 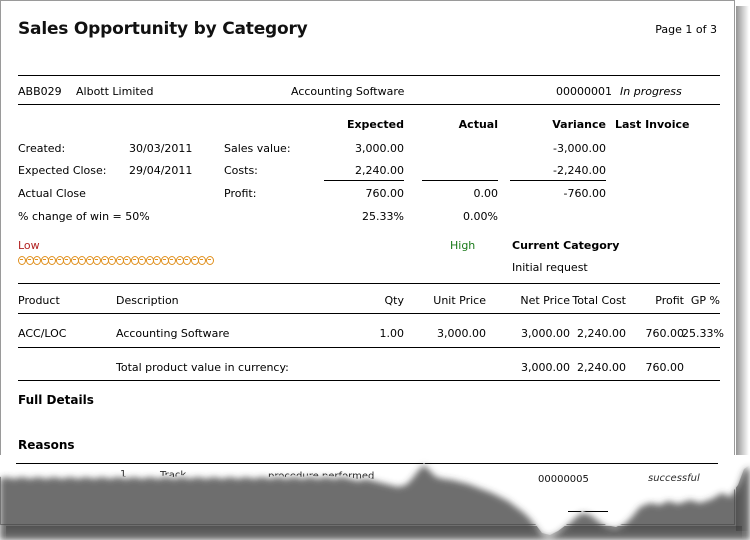 I want to click on summary-row-expected-0: 3,000.00, so click(x=379, y=148).